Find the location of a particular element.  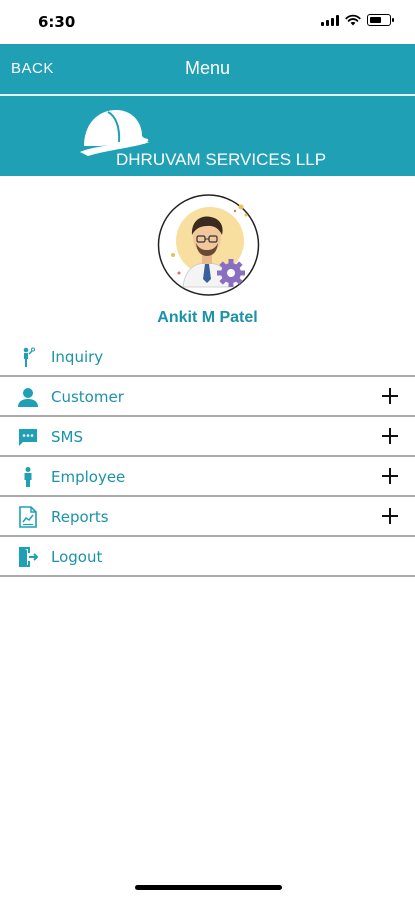

menu-item-sms: SMS is located at coordinates (207, 437).